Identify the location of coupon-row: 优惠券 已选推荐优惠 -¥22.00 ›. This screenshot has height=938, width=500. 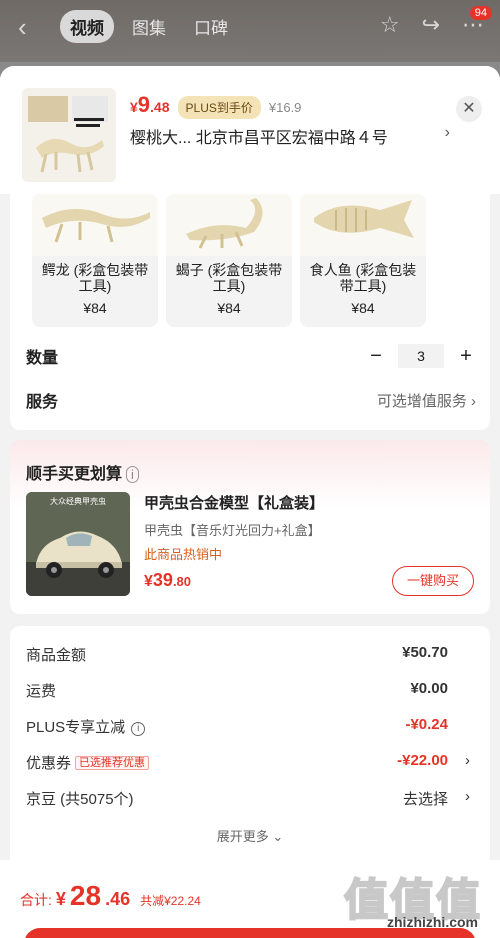
(250, 764).